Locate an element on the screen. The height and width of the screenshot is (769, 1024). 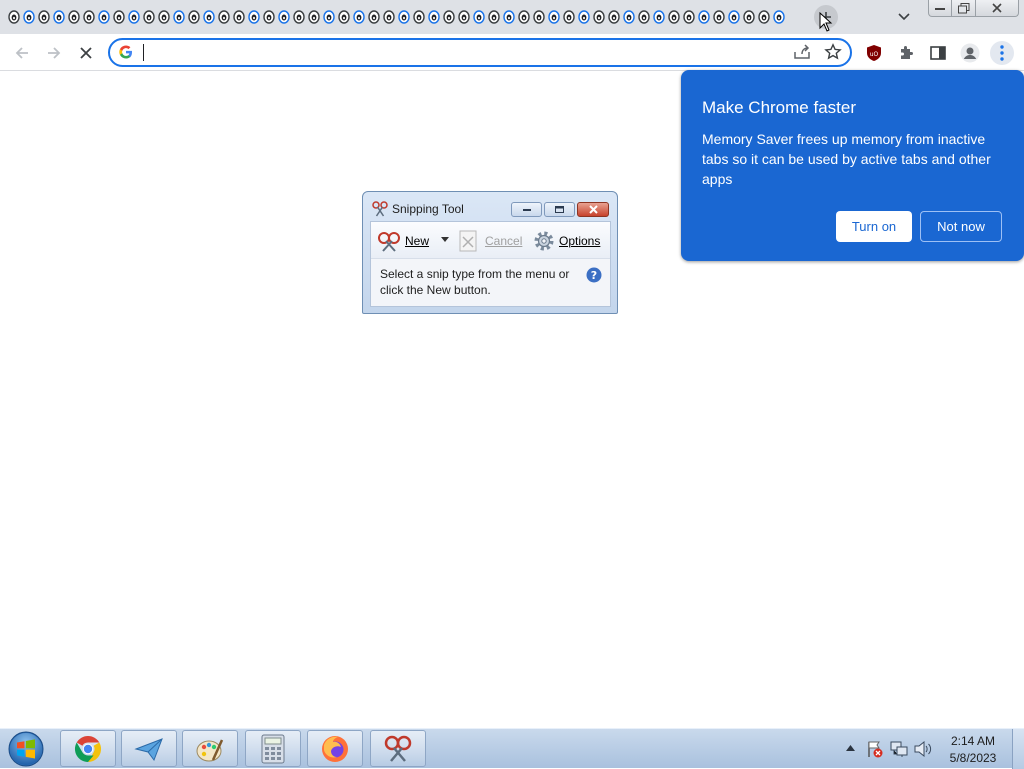
show-desktop-button is located at coordinates (1018, 749).